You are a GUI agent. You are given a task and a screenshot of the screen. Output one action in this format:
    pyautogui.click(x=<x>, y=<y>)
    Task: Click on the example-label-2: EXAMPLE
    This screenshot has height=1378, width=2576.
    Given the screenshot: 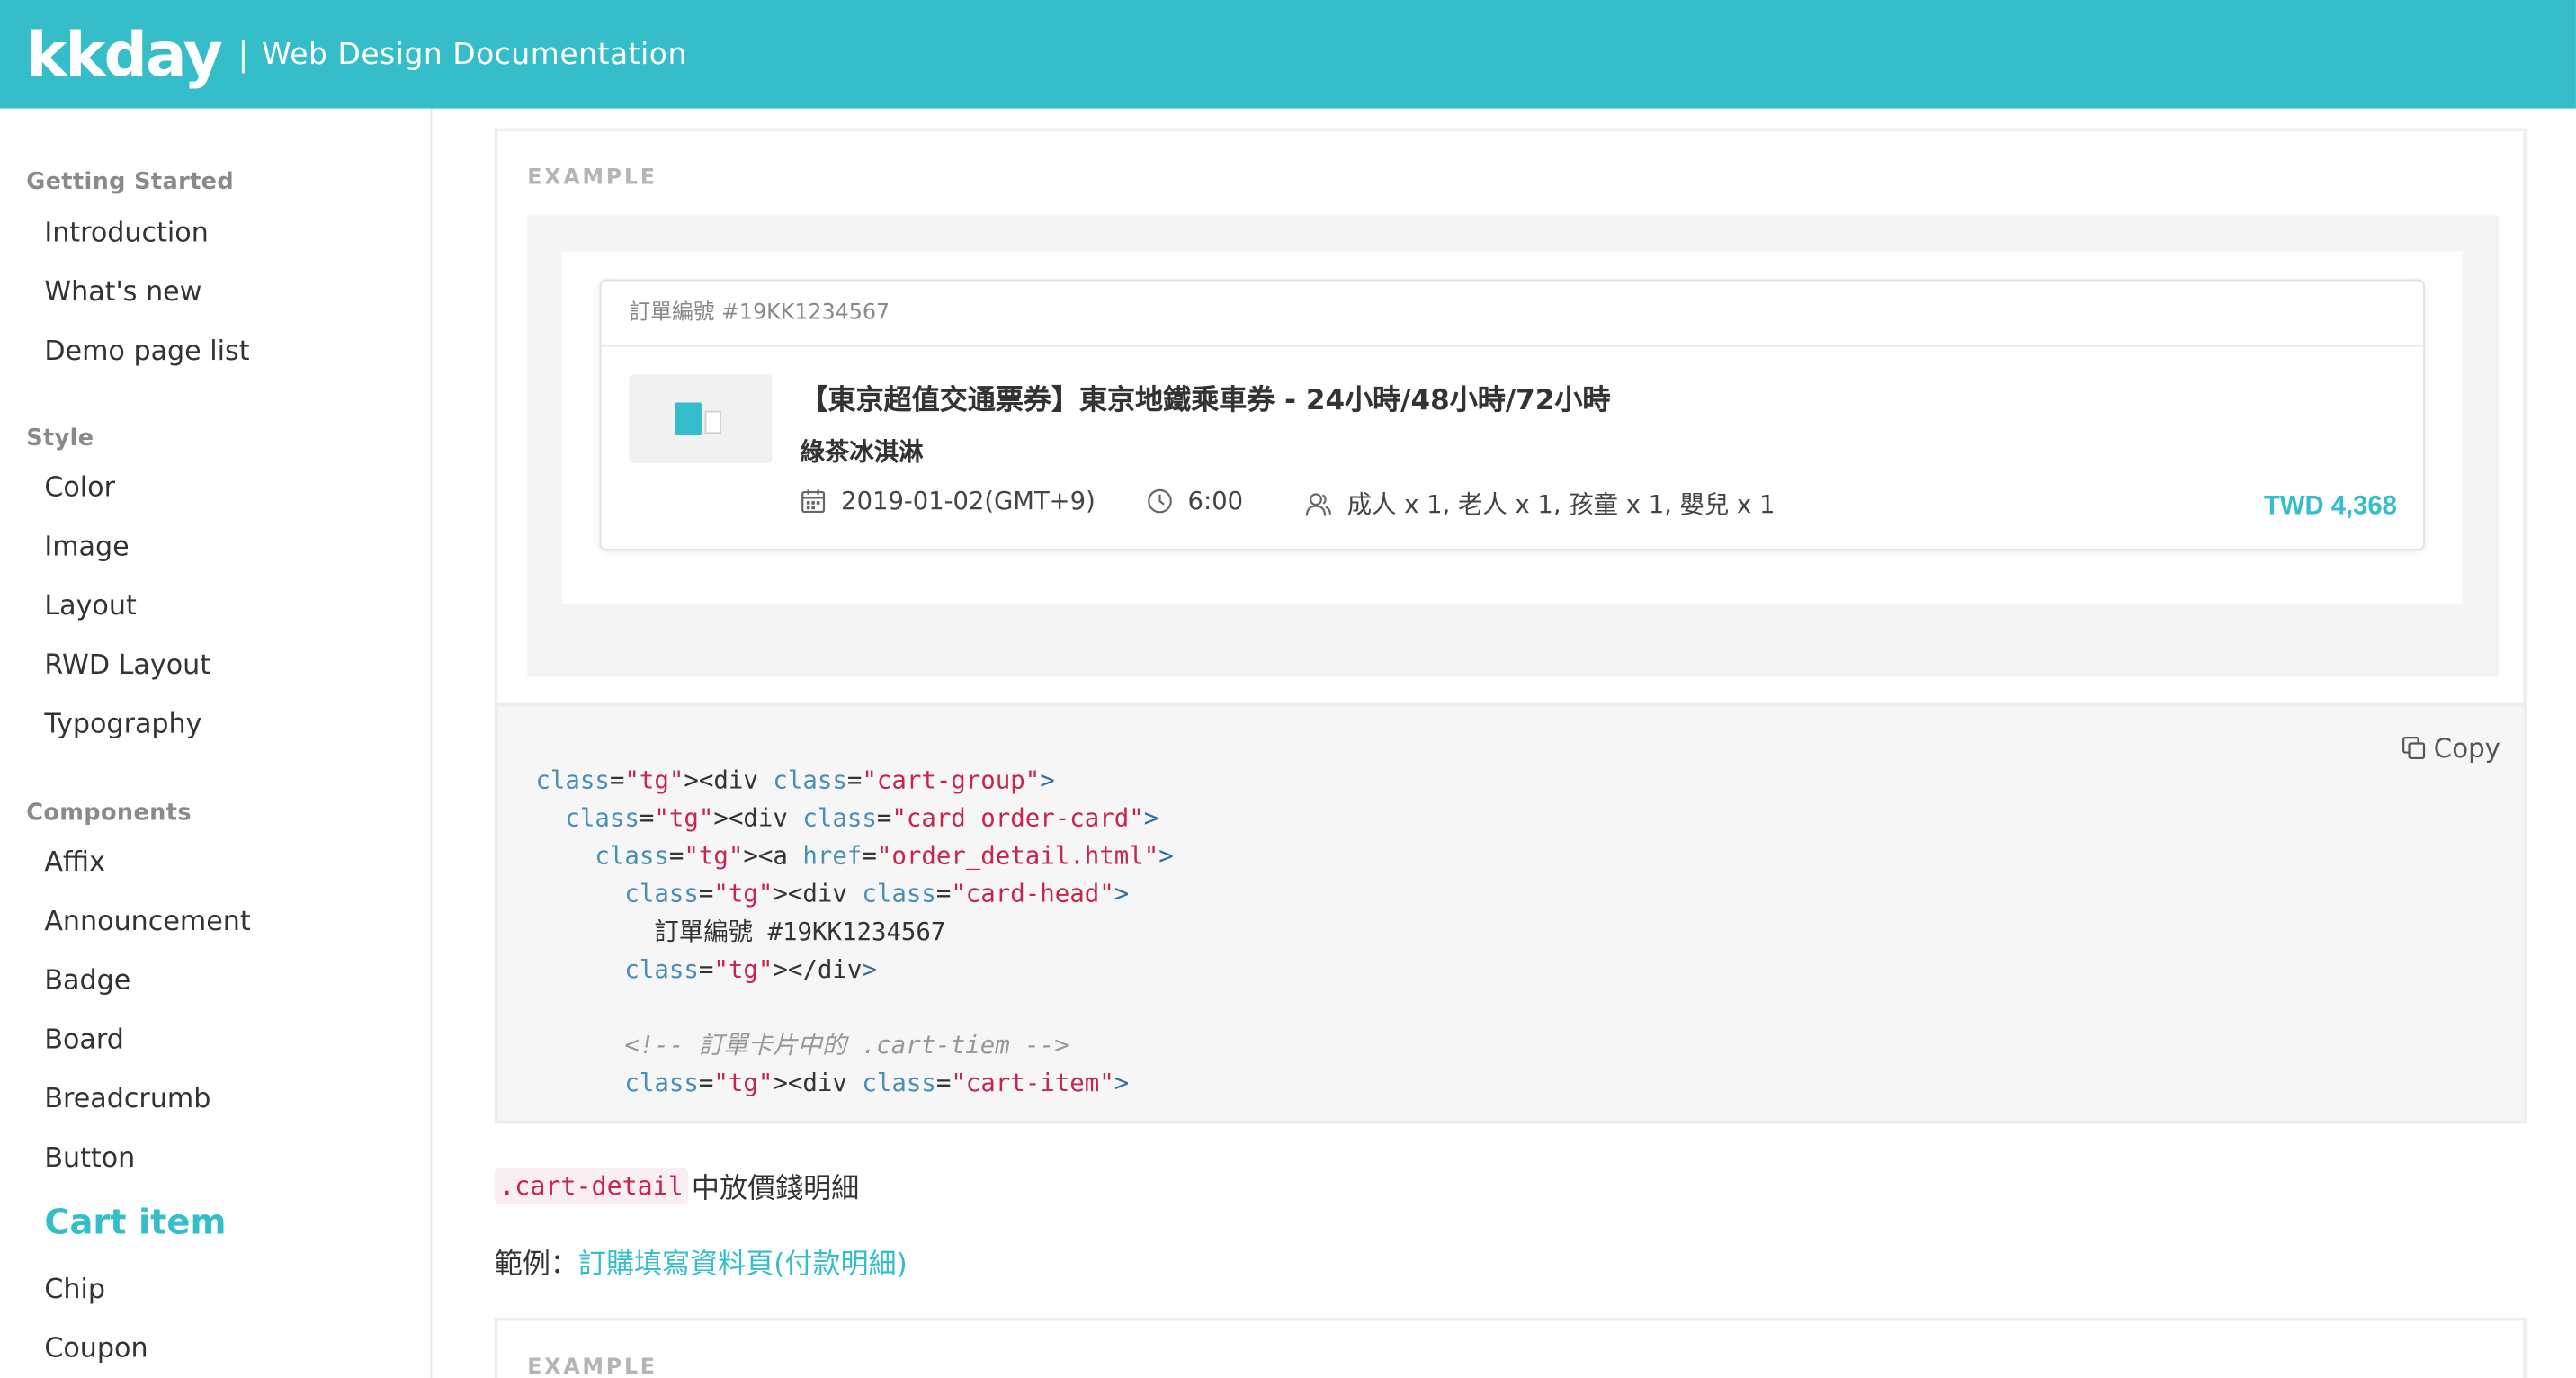 What is the action you would take?
    pyautogui.click(x=592, y=1366)
    